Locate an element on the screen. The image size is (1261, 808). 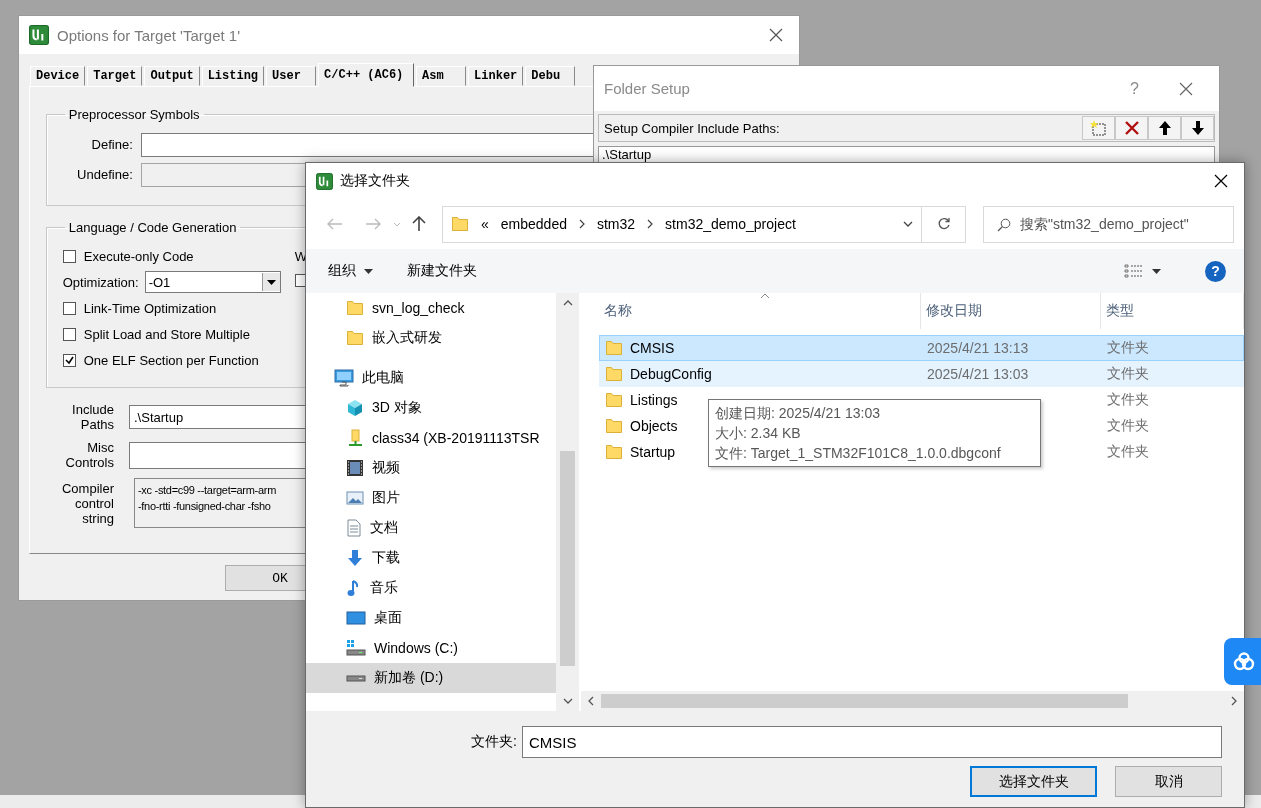
field-label: 文件夹: is located at coordinates (494, 742).